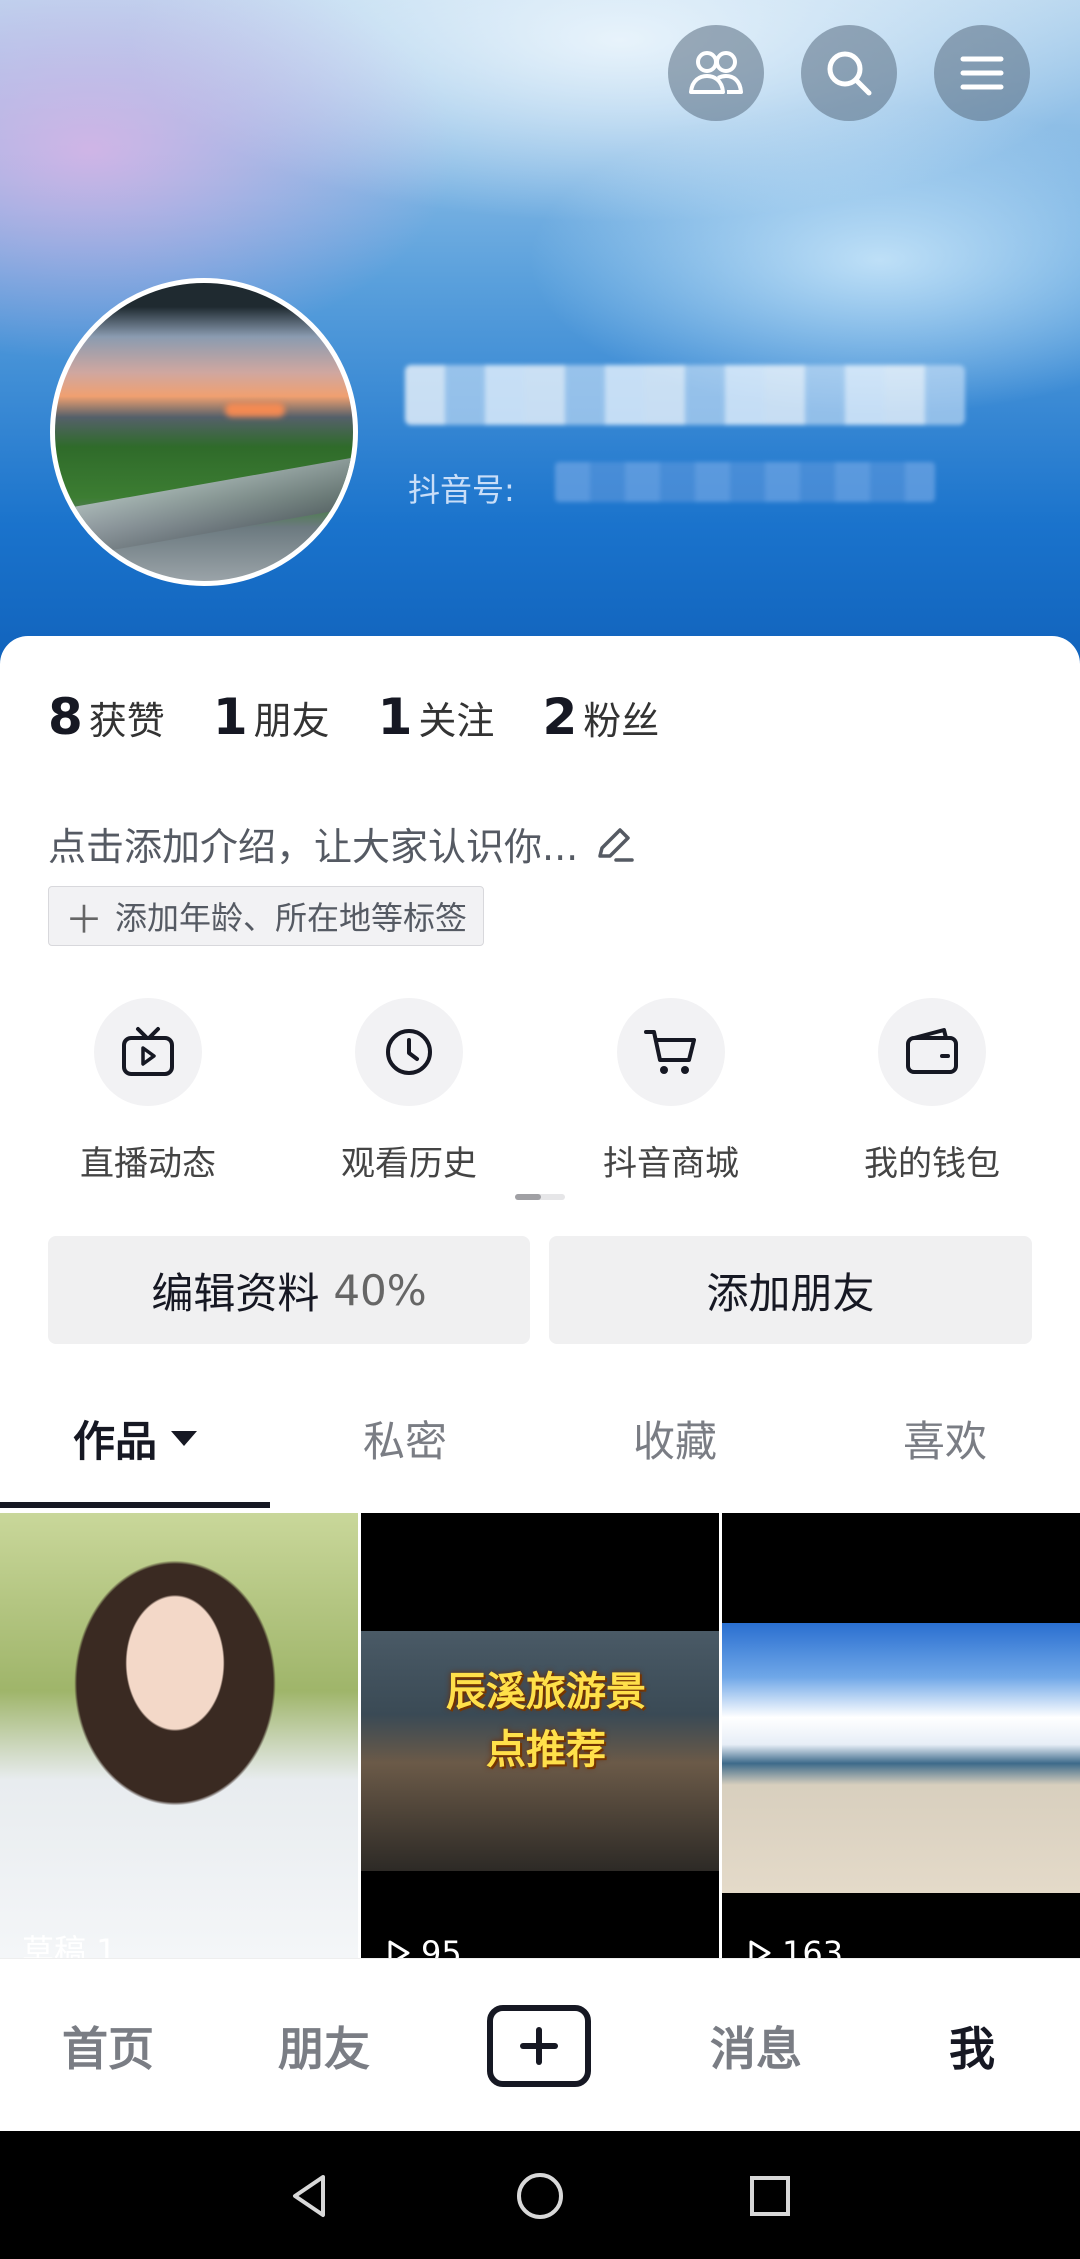  I want to click on stat-number: 8, so click(65, 717).